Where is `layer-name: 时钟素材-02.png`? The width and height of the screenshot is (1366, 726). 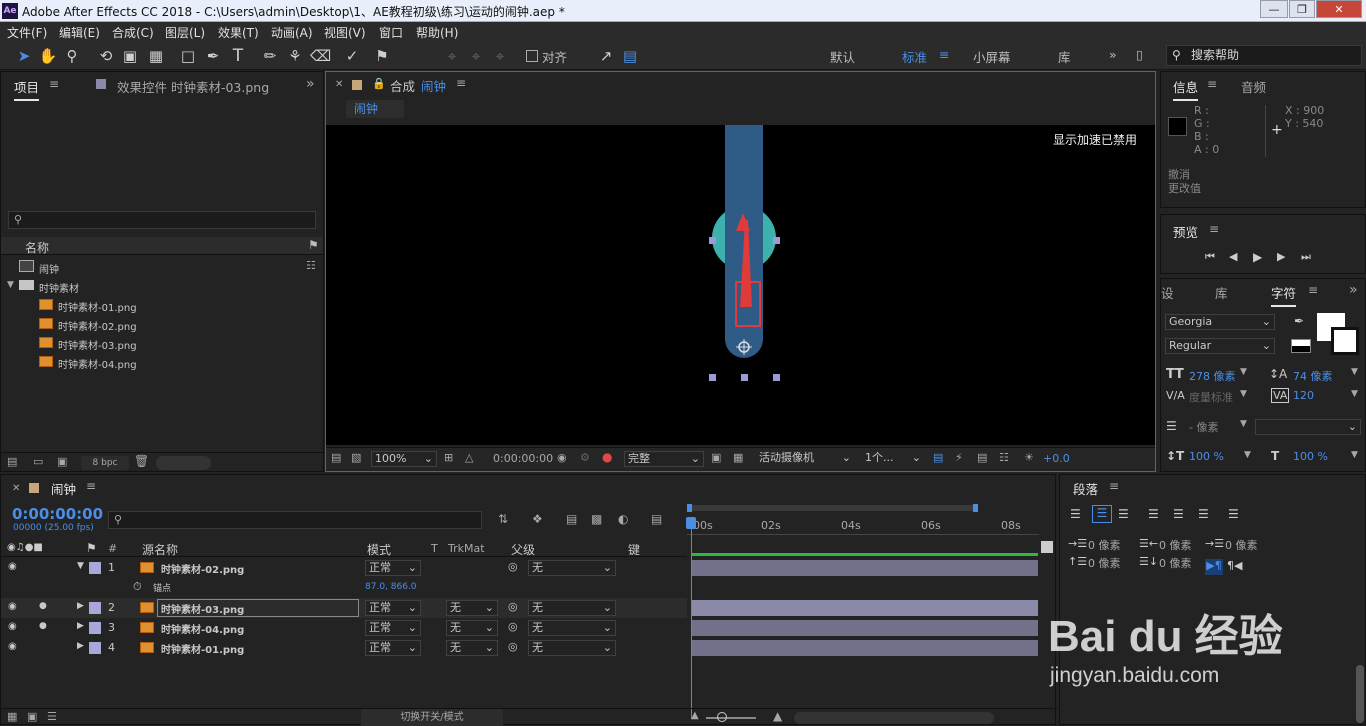
layer-name: 时钟素材-02.png is located at coordinates (202, 568).